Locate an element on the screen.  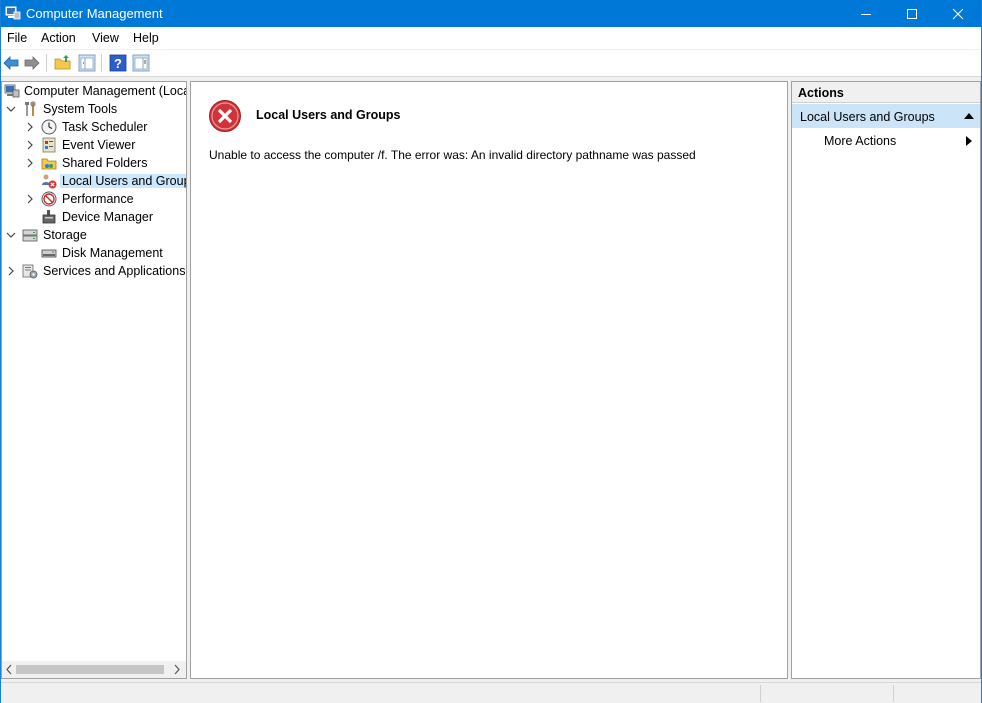
tree-item-label: Event Viewer is located at coordinates (99, 145).